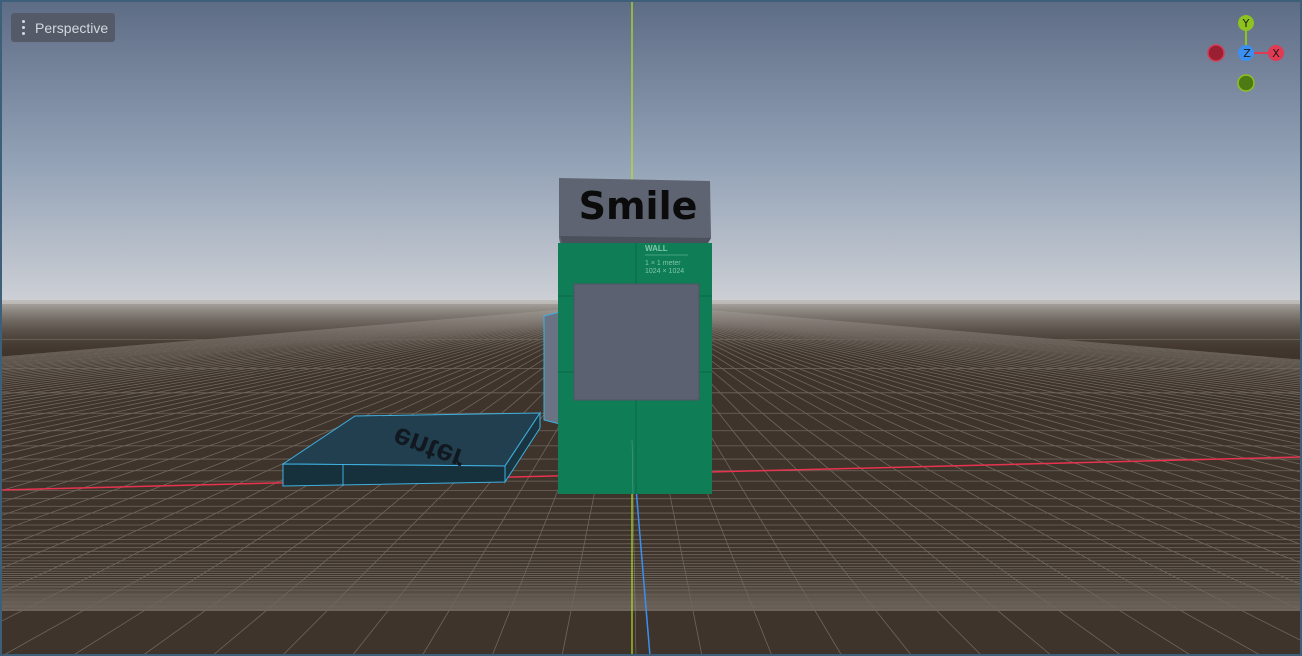 Image resolution: width=1302 pixels, height=656 pixels. I want to click on gizmo-y-label: Y, so click(1246, 23).